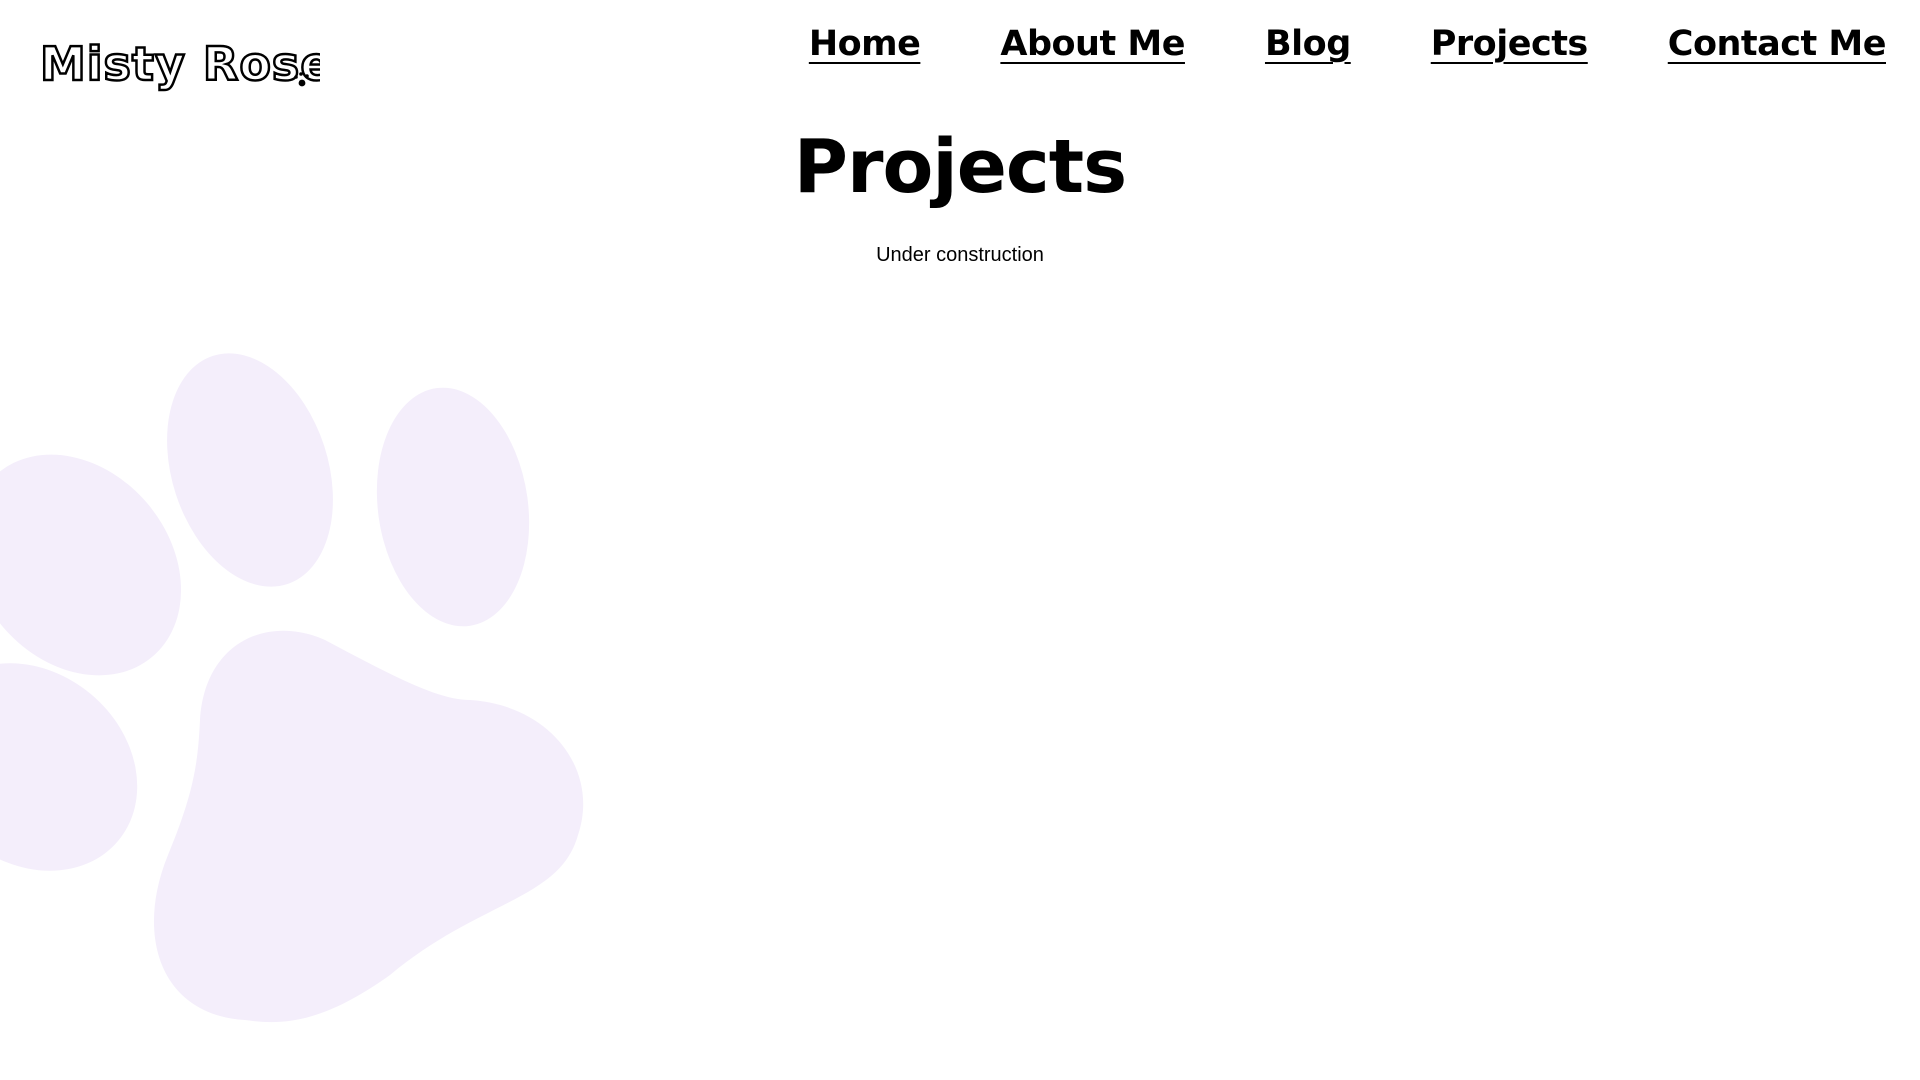 The width and height of the screenshot is (1920, 1080). I want to click on logo-text: Misty Rose!, so click(180, 64).